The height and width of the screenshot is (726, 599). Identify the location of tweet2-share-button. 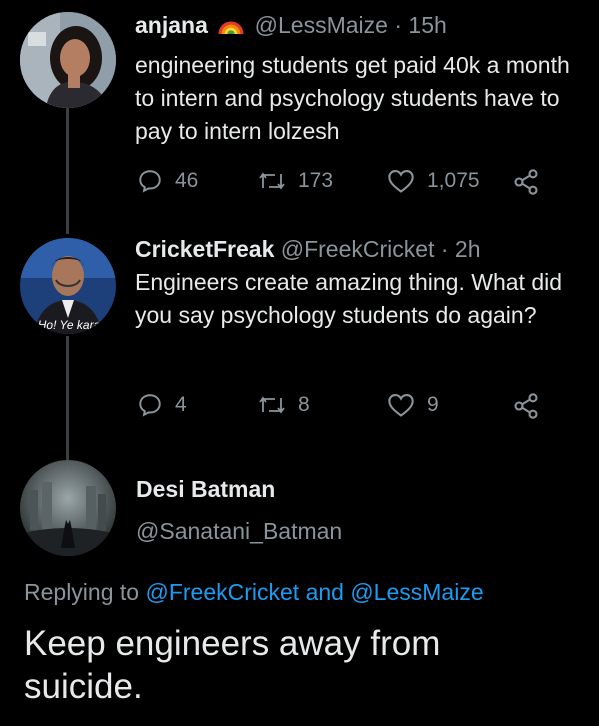
(526, 406).